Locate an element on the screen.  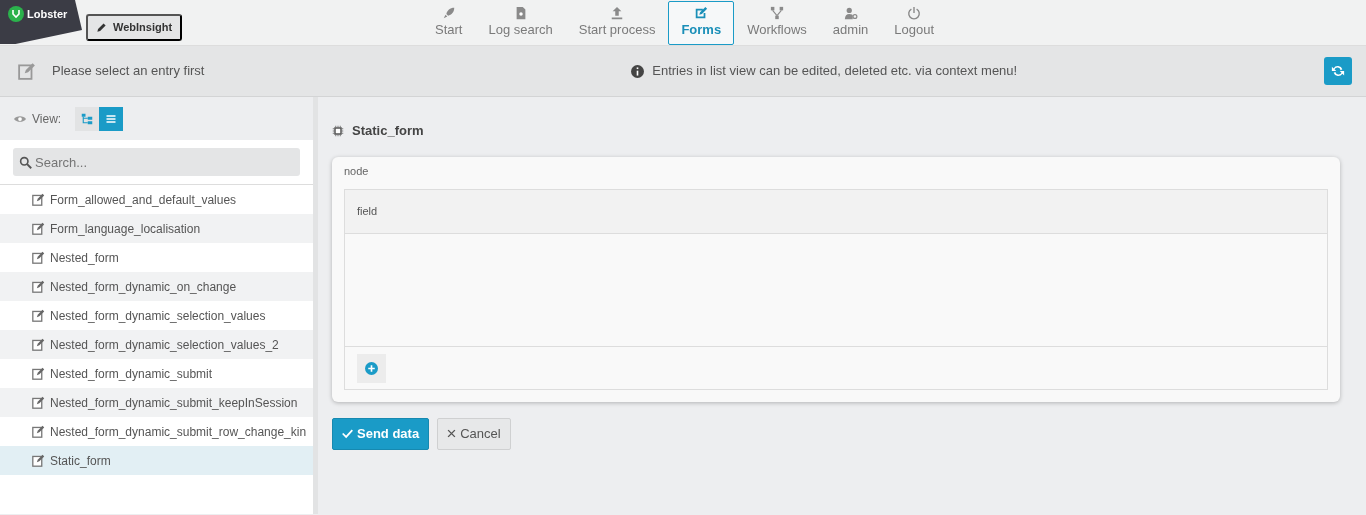
nav-tab: Workflows is located at coordinates (777, 23).